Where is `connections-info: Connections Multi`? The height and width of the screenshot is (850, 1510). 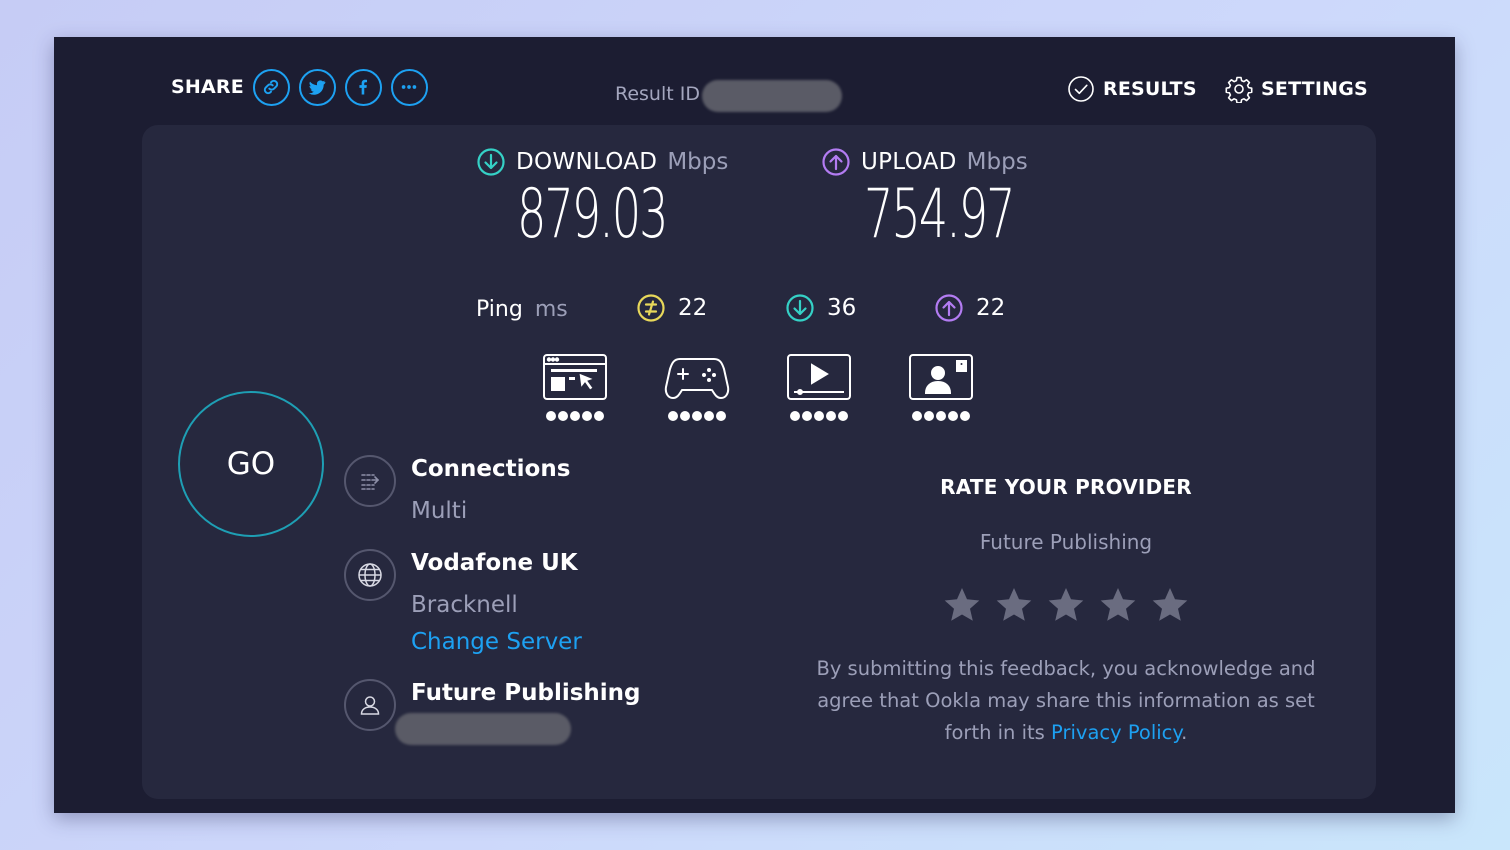 connections-info: Connections Multi is located at coordinates (457, 490).